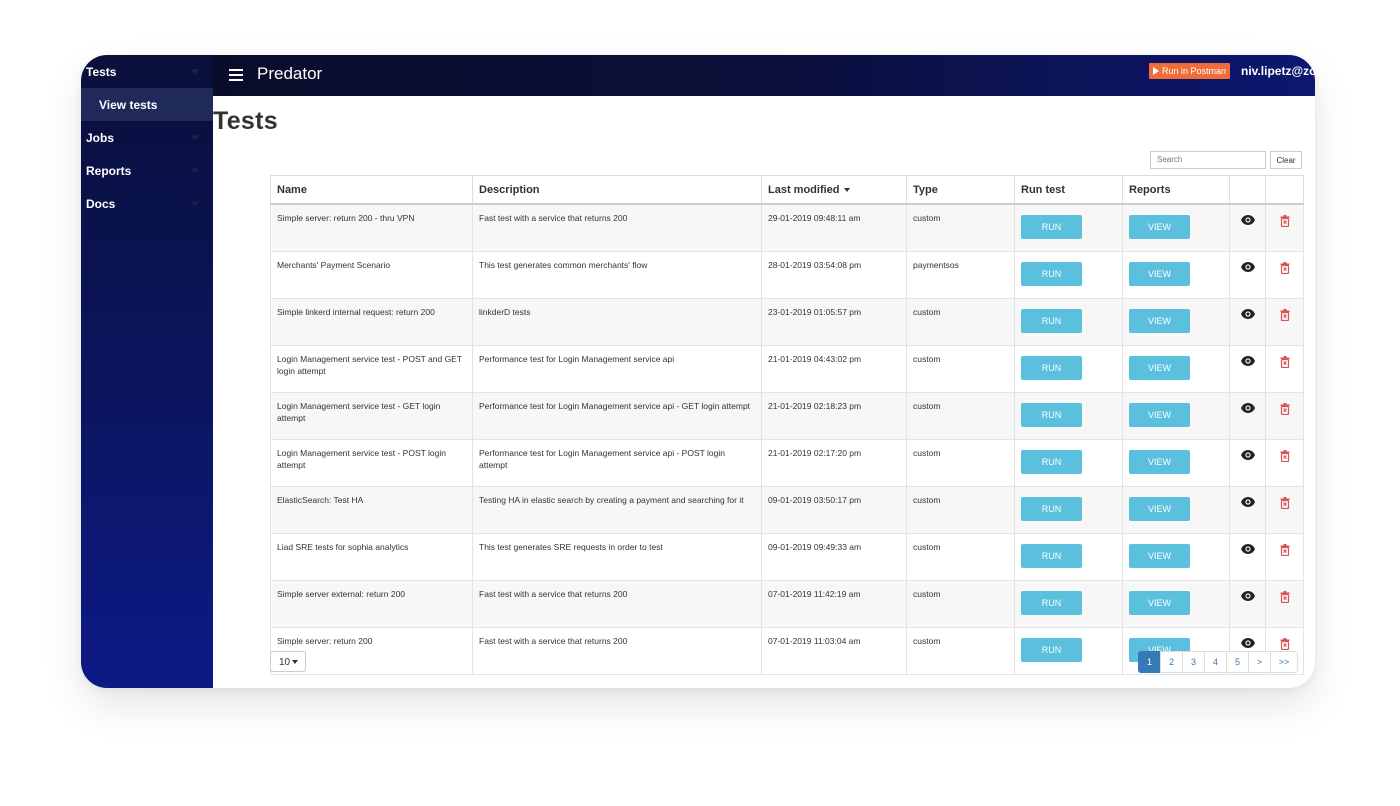  I want to click on clear-button: Clear, so click(1286, 160).